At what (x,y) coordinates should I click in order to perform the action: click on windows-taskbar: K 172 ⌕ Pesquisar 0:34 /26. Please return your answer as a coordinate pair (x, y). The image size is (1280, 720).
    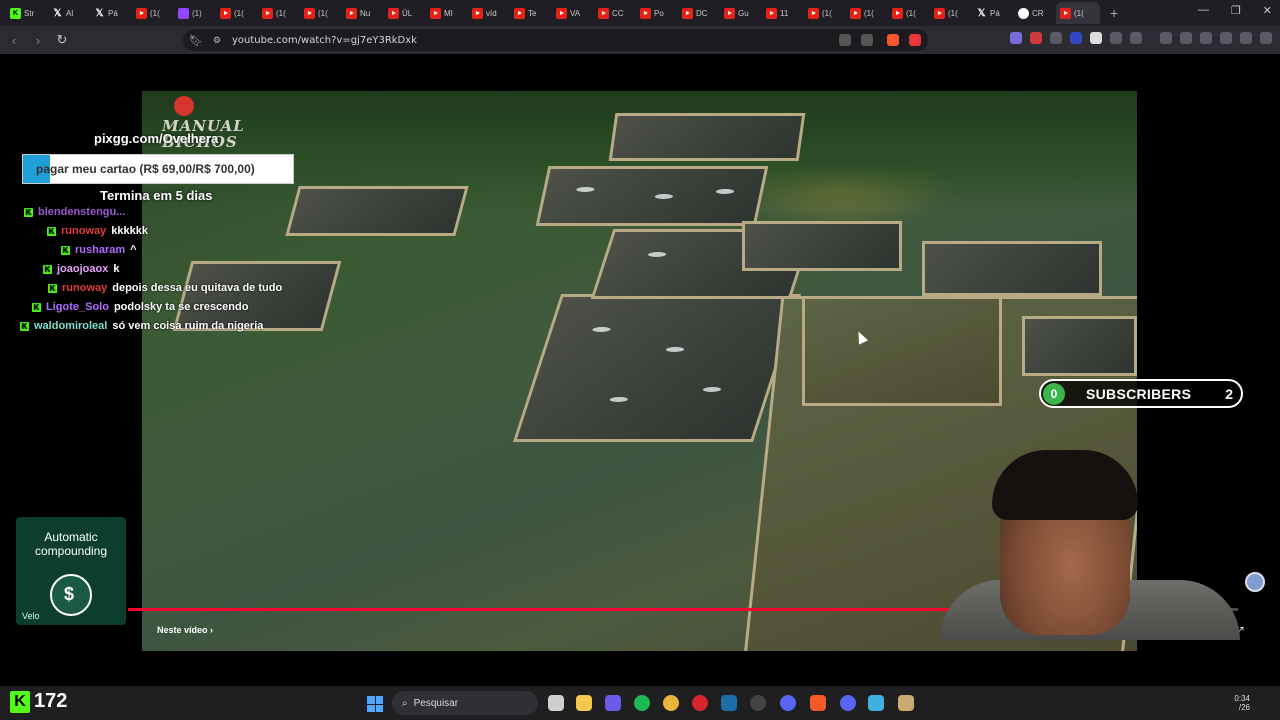
    Looking at the image, I should click on (640, 703).